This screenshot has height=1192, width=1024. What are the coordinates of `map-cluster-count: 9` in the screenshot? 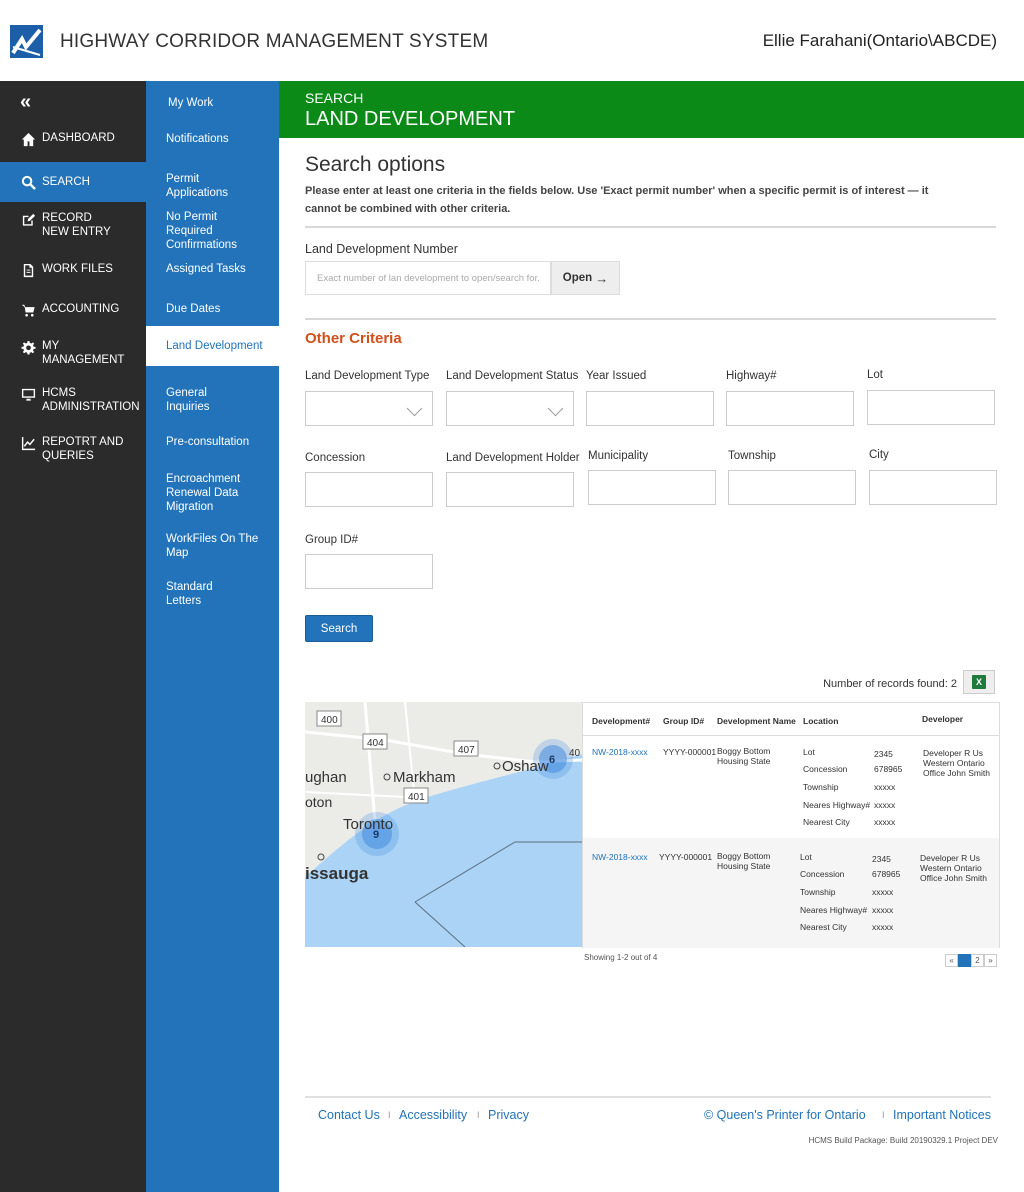 It's located at (376, 835).